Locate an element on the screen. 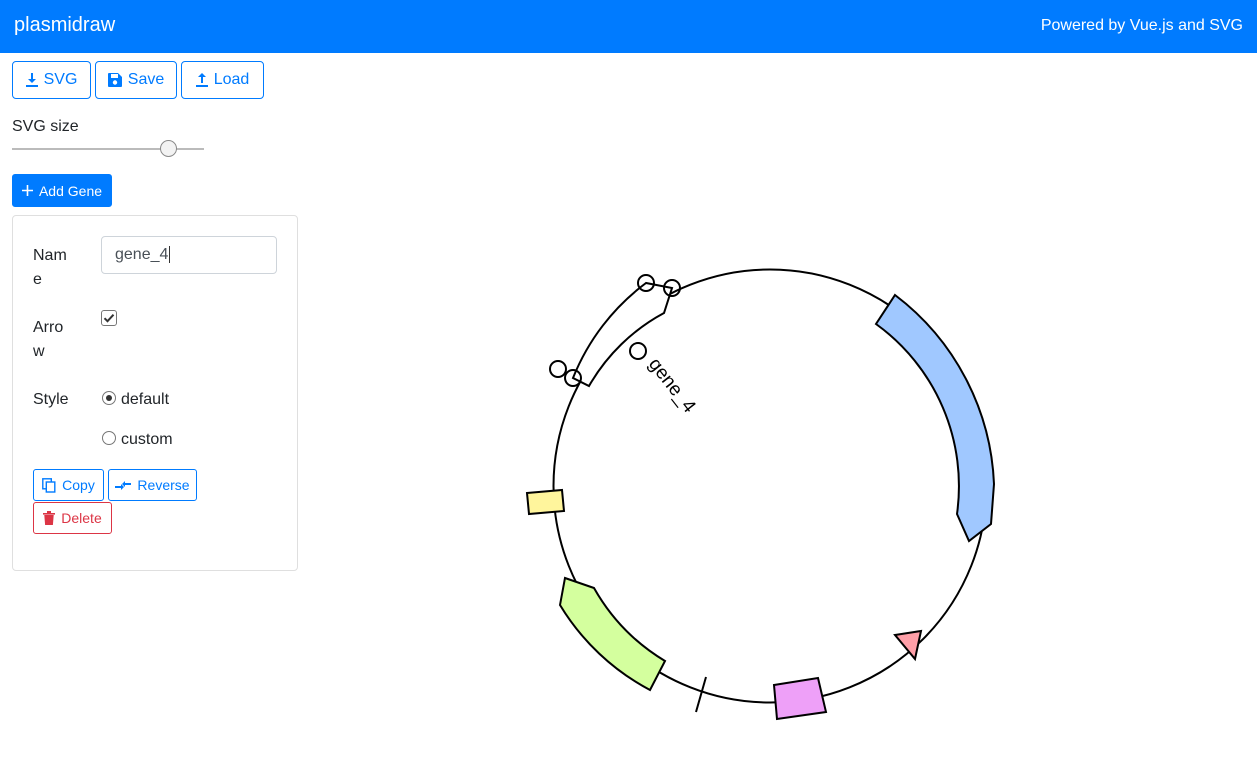 The width and height of the screenshot is (1257, 769). gene-blue-arrow is located at coordinates (935, 418).